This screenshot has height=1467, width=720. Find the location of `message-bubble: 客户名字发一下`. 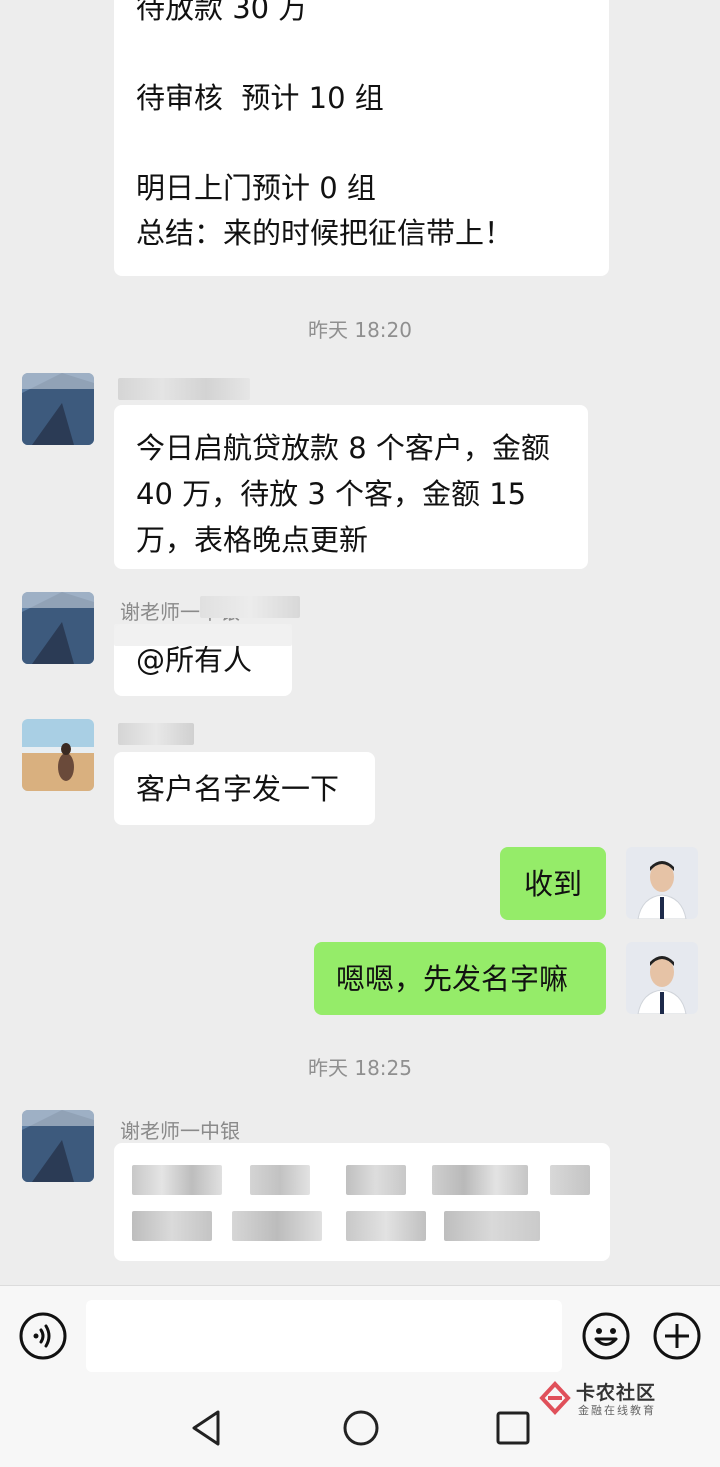

message-bubble: 客户名字发一下 is located at coordinates (244, 788).